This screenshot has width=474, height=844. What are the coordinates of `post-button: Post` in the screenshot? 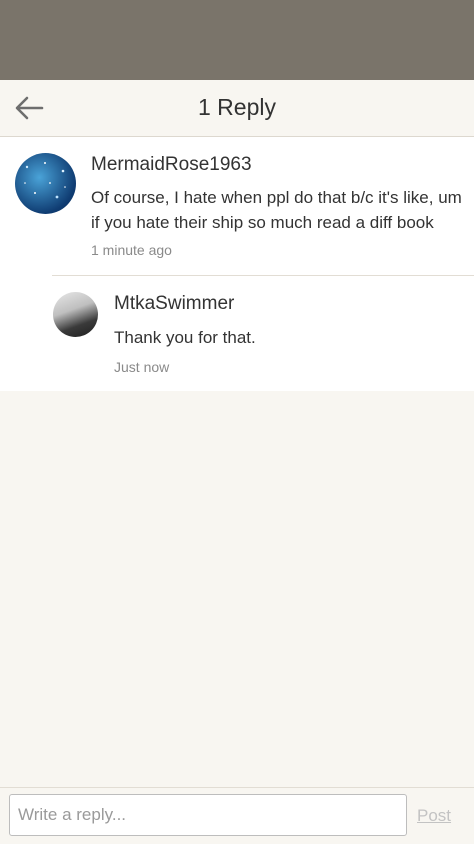 It's located at (434, 816).